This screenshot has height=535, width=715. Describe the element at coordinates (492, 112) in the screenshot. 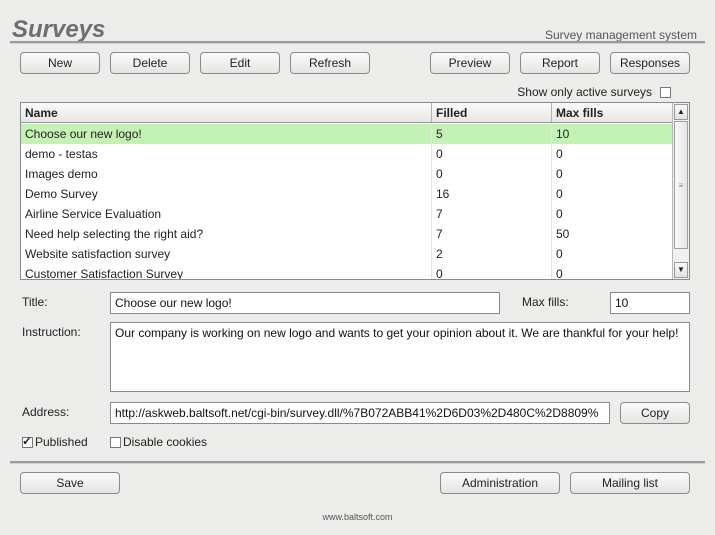

I see `column-header-filled: Filled` at that location.